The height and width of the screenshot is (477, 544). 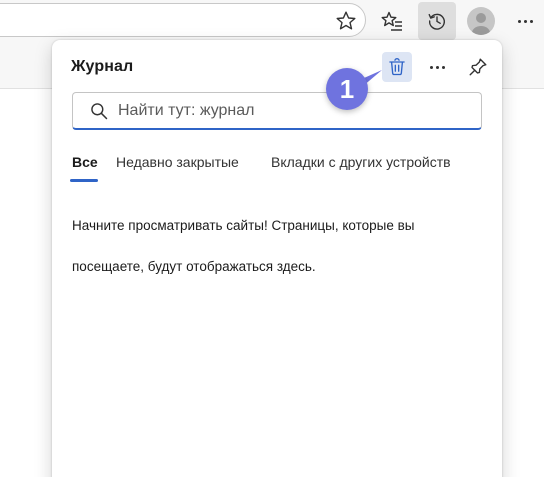 I want to click on history-icon, so click(x=436, y=21).